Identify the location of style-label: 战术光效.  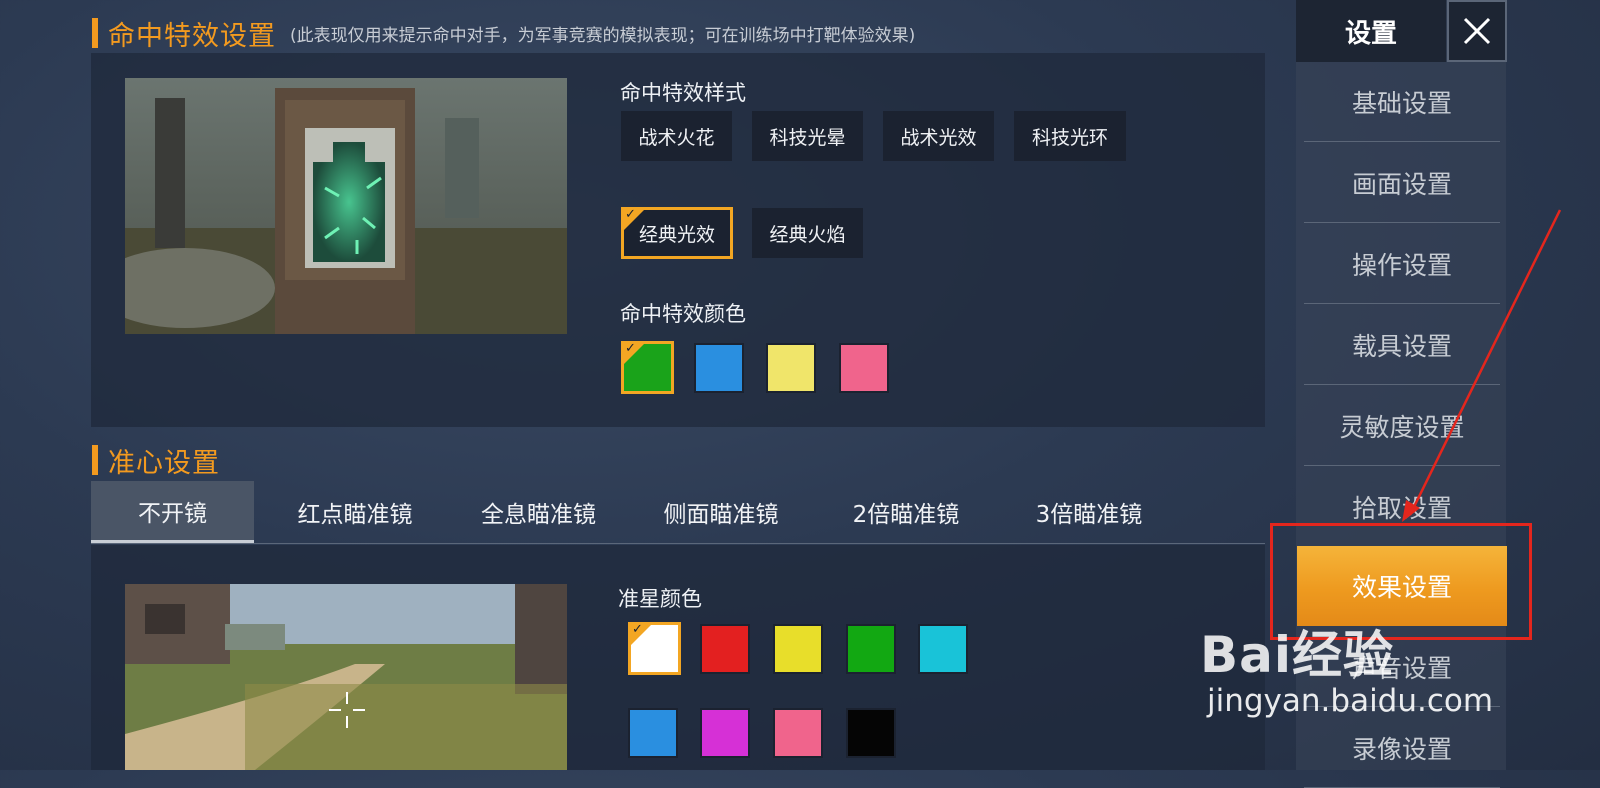
(938, 137).